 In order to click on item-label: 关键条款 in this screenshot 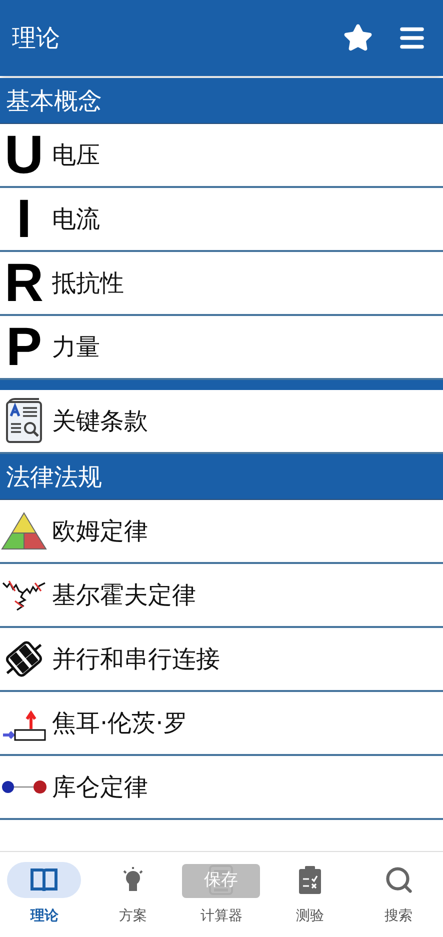, I will do `click(100, 421)`.